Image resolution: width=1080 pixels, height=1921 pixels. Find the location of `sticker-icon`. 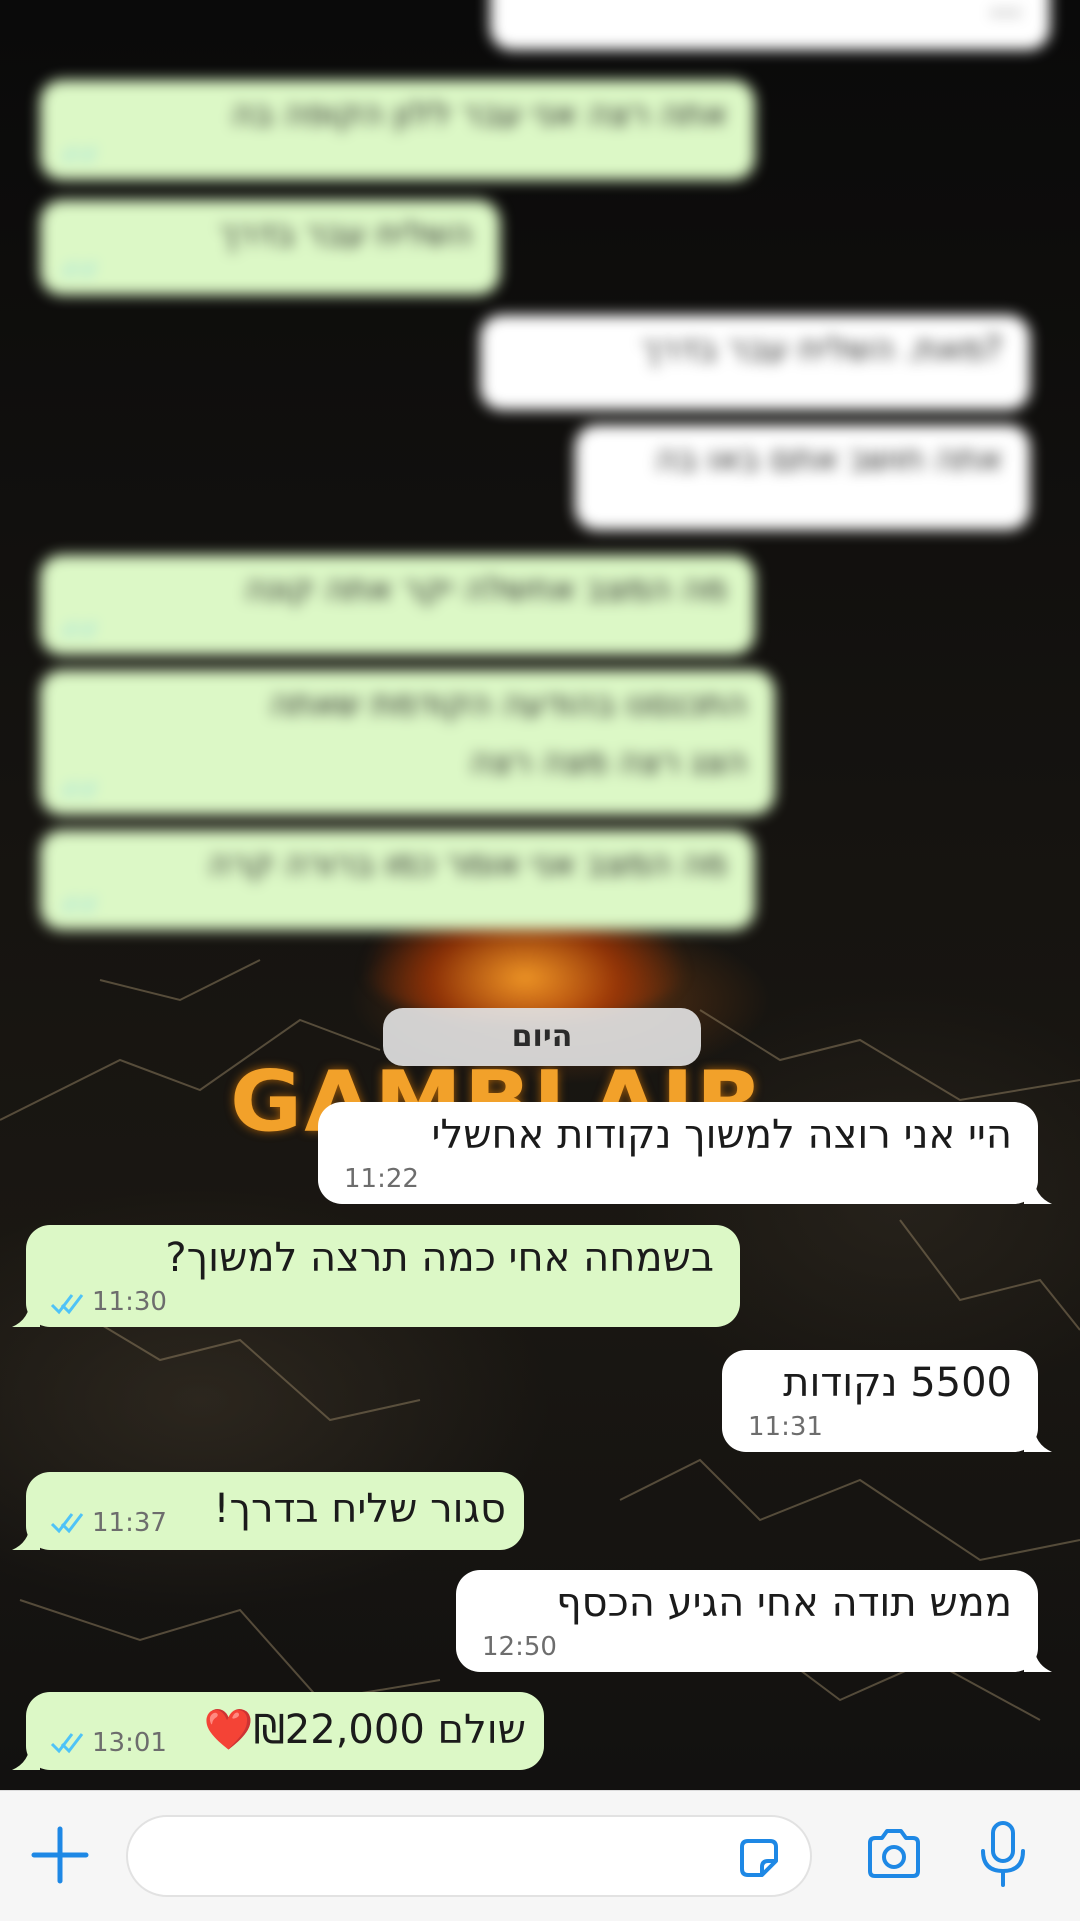

sticker-icon is located at coordinates (759, 1858).